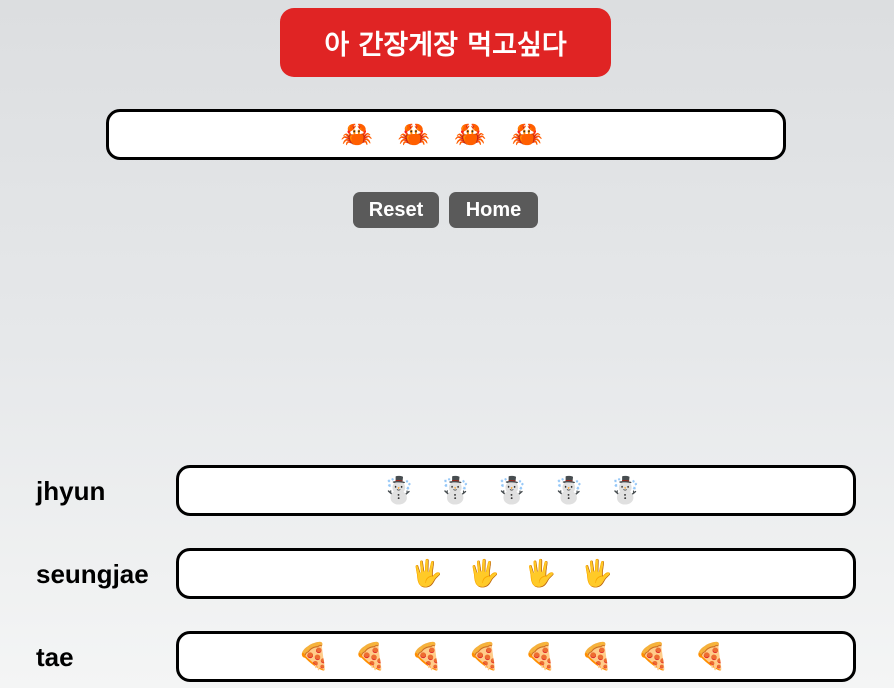 The height and width of the screenshot is (688, 894). What do you see at coordinates (516, 573) in the screenshot?
I see `player-emoji-display: 🖐 🖐 🖐 🖐` at bounding box center [516, 573].